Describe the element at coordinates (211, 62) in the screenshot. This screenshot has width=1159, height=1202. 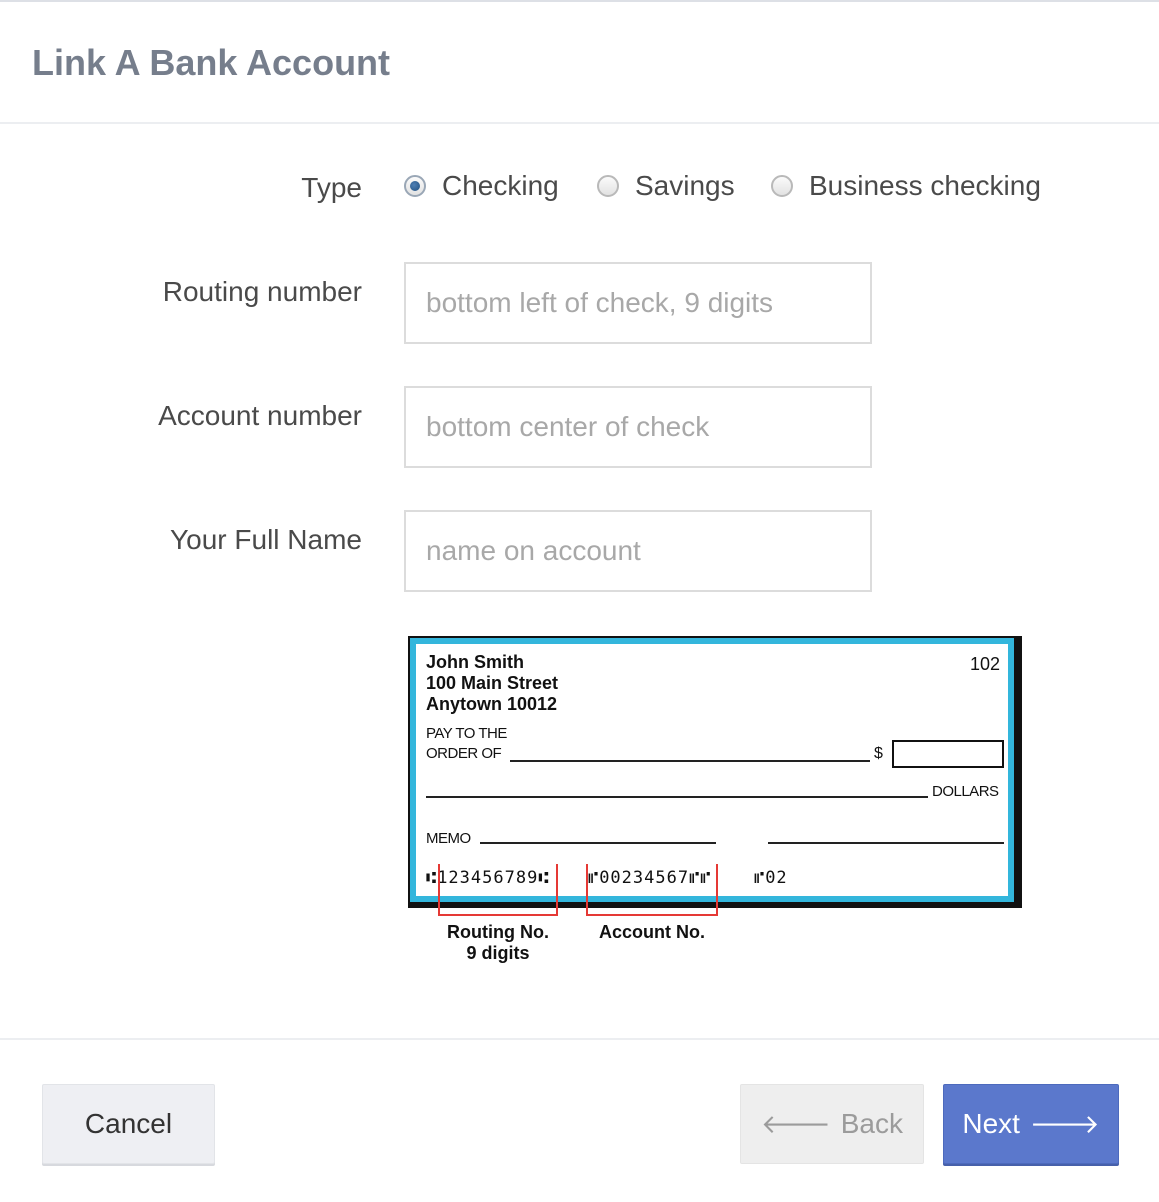
I see `modal-title: Link A Bank Account` at that location.